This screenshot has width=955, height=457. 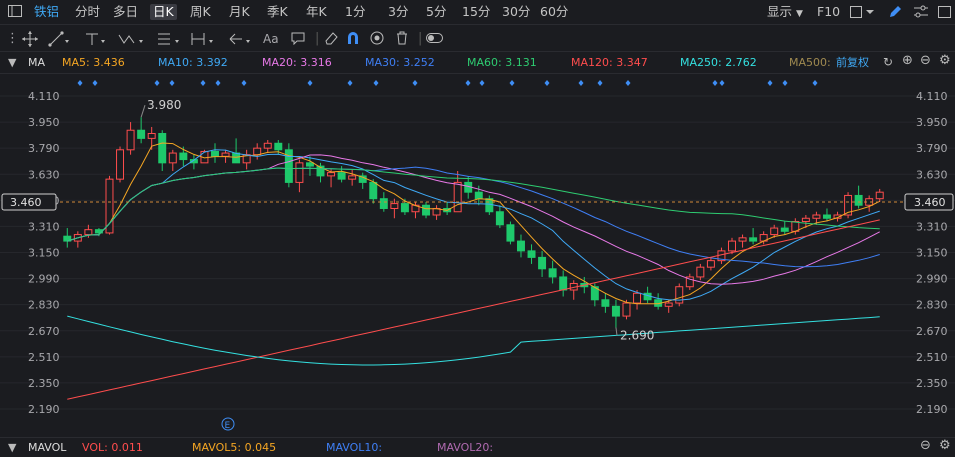 I want to click on period-tab: 多日, so click(x=125, y=12).